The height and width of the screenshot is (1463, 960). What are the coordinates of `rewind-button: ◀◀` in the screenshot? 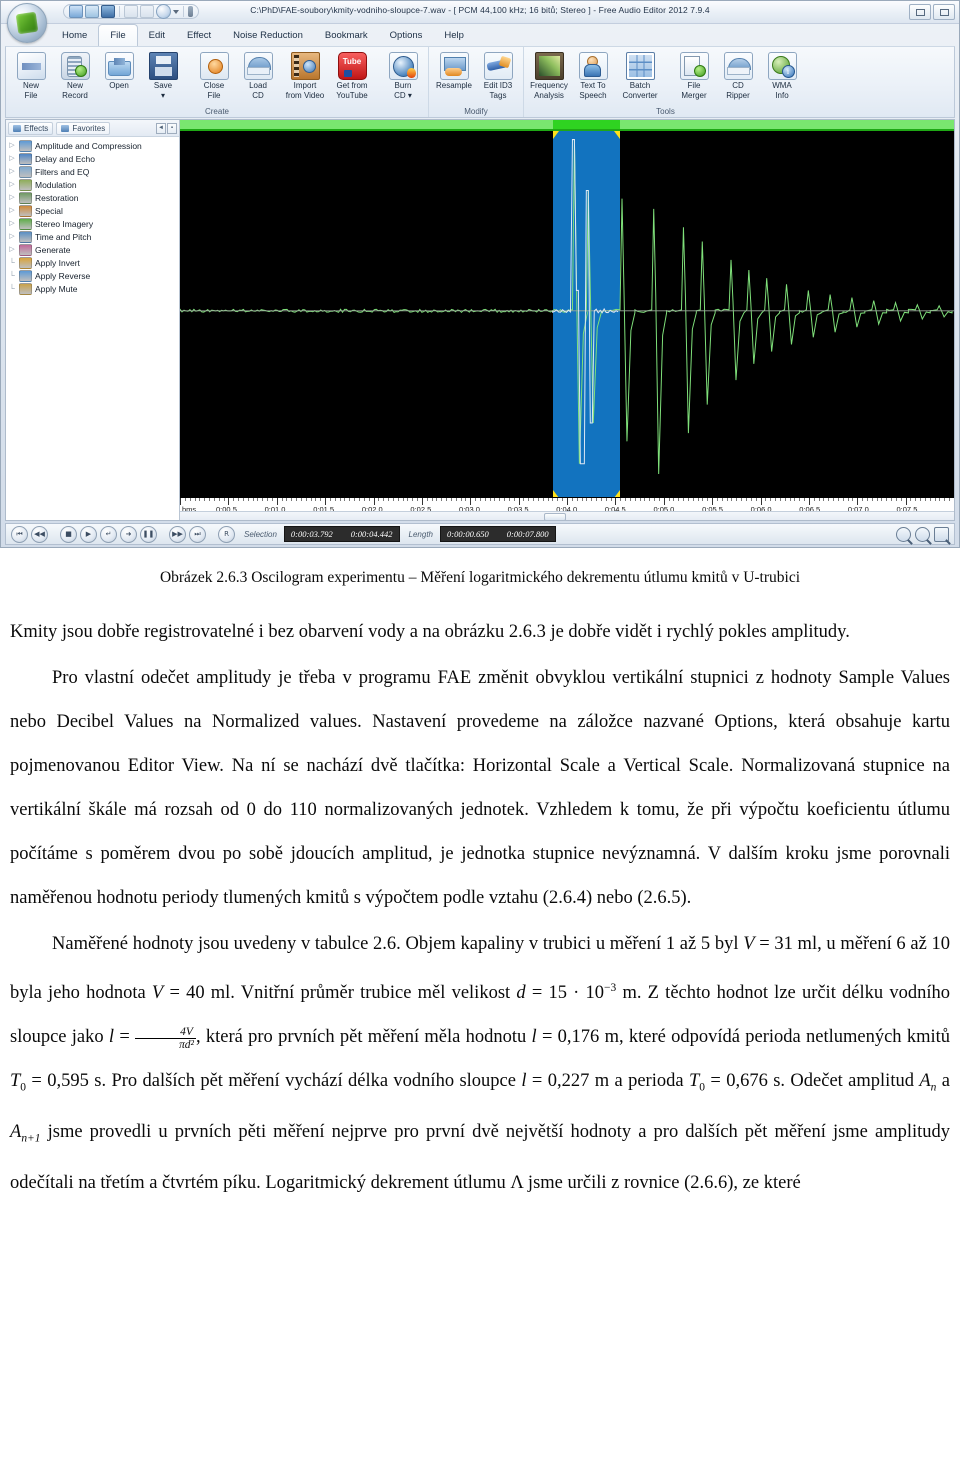 It's located at (39, 534).